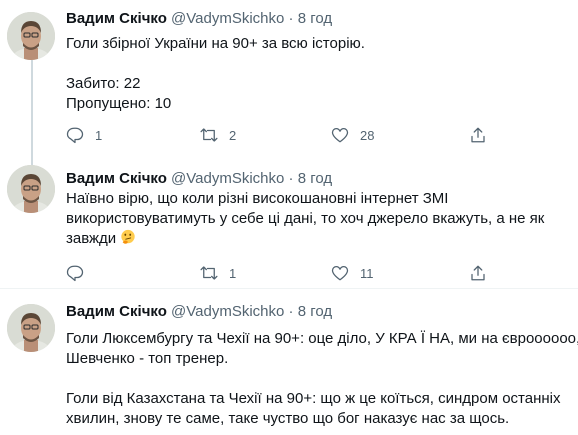  Describe the element at coordinates (281, 135) in the screenshot. I see `tweet-actions: 1 2 28` at that location.